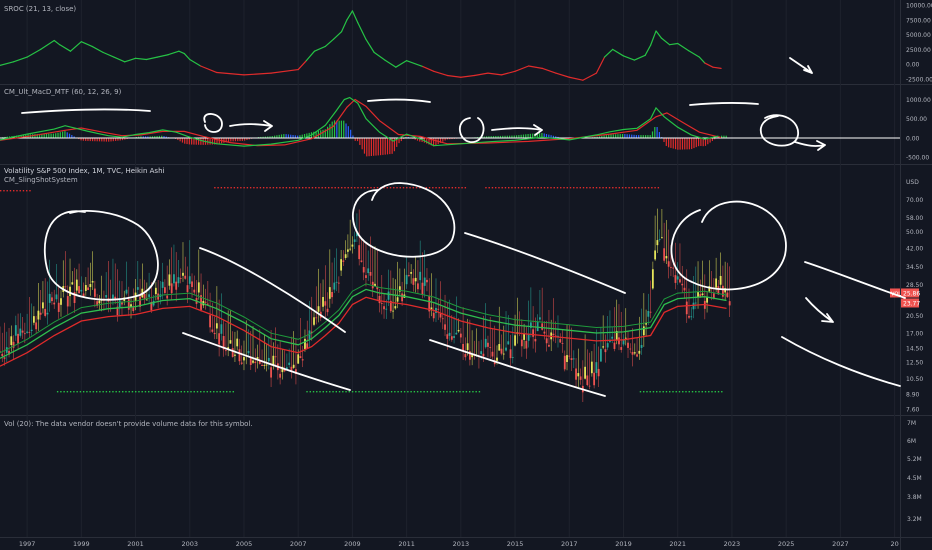 Image resolution: width=932 pixels, height=550 pixels. What do you see at coordinates (840, 544) in the screenshot?
I see `x-tick-label: 2027` at bounding box center [840, 544].